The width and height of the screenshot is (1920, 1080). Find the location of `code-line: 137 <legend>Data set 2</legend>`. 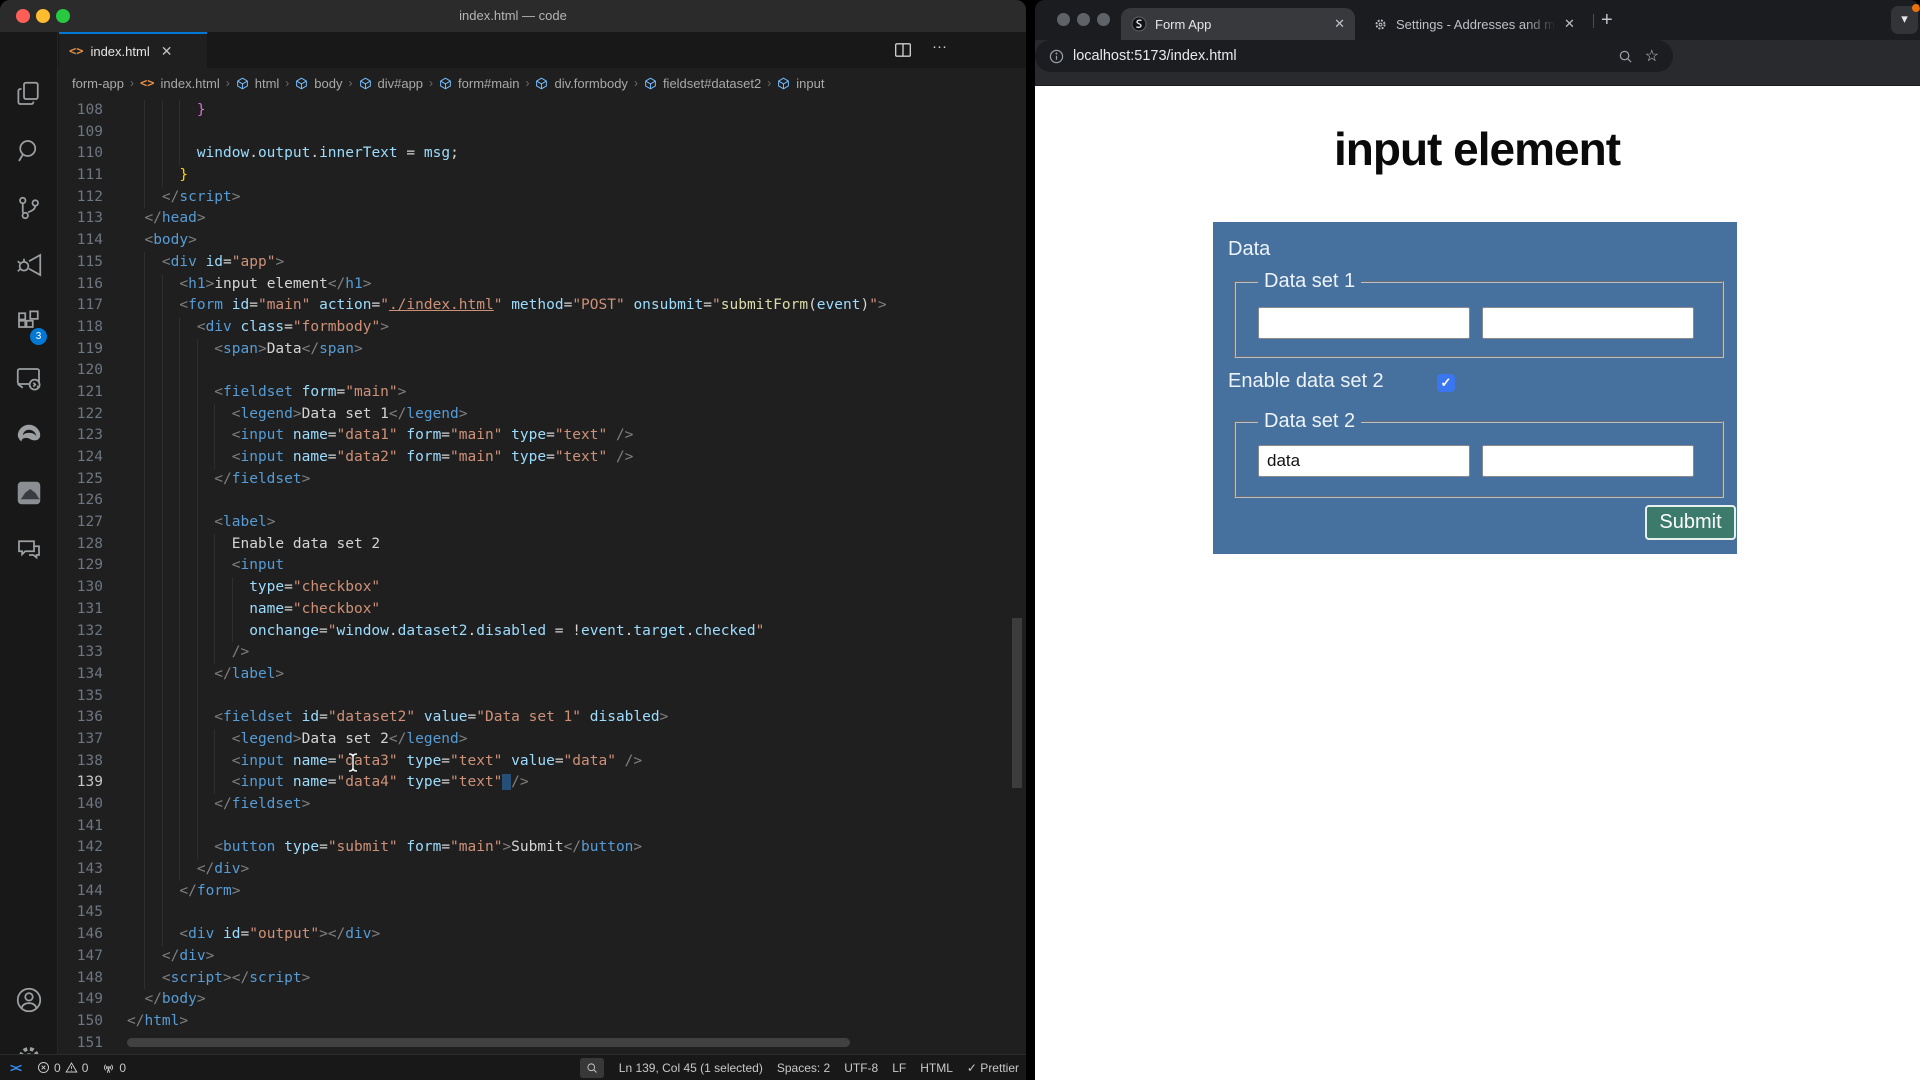

code-line: 137 <legend>Data set 2</legend> is located at coordinates (542, 739).